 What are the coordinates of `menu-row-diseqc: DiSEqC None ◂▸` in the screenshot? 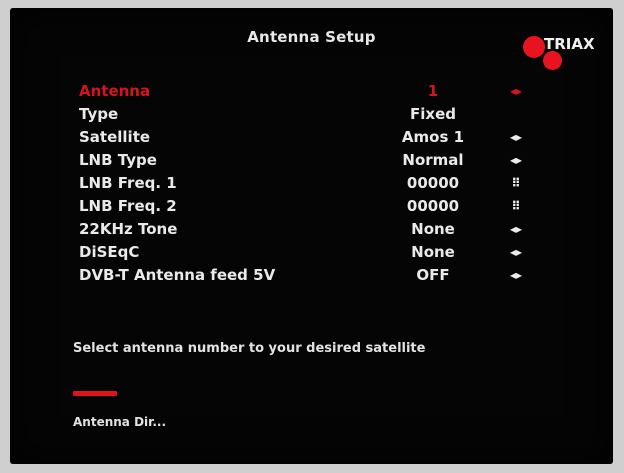 It's located at (311, 254).